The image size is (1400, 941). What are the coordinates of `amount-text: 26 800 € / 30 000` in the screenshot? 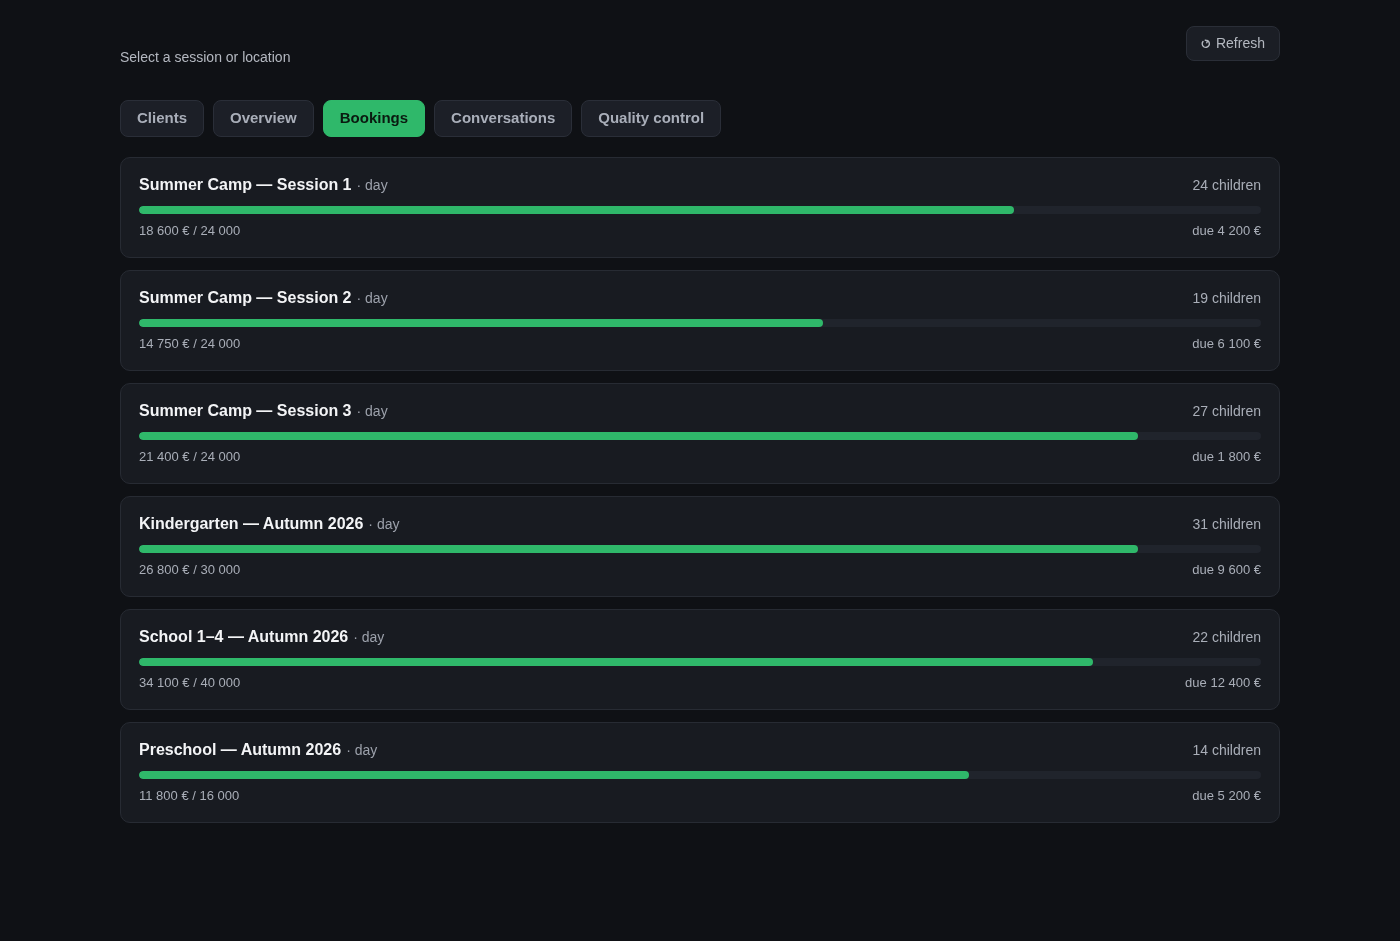 It's located at (190, 570).